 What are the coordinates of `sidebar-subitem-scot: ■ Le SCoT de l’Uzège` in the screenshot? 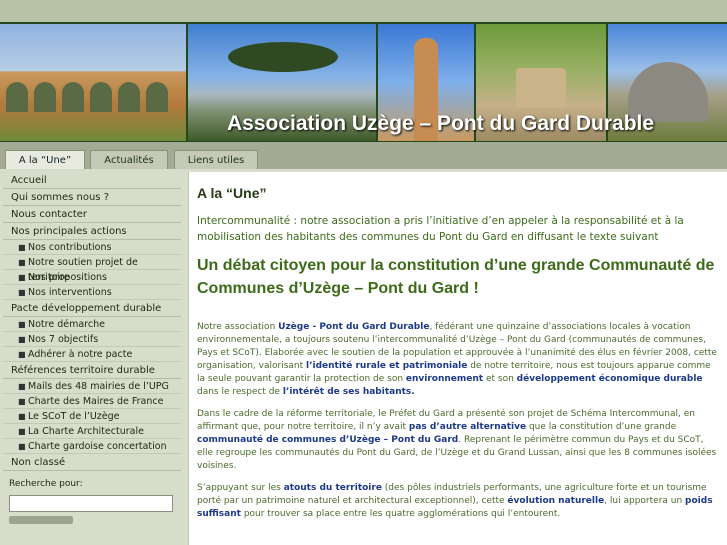 It's located at (92, 416).